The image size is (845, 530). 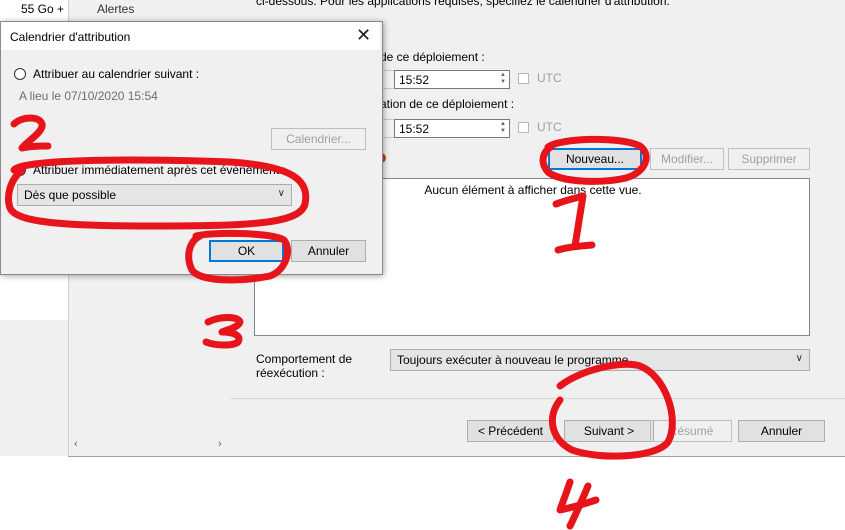 I want to click on cancel-wizard-button: Annuler, so click(x=781, y=431).